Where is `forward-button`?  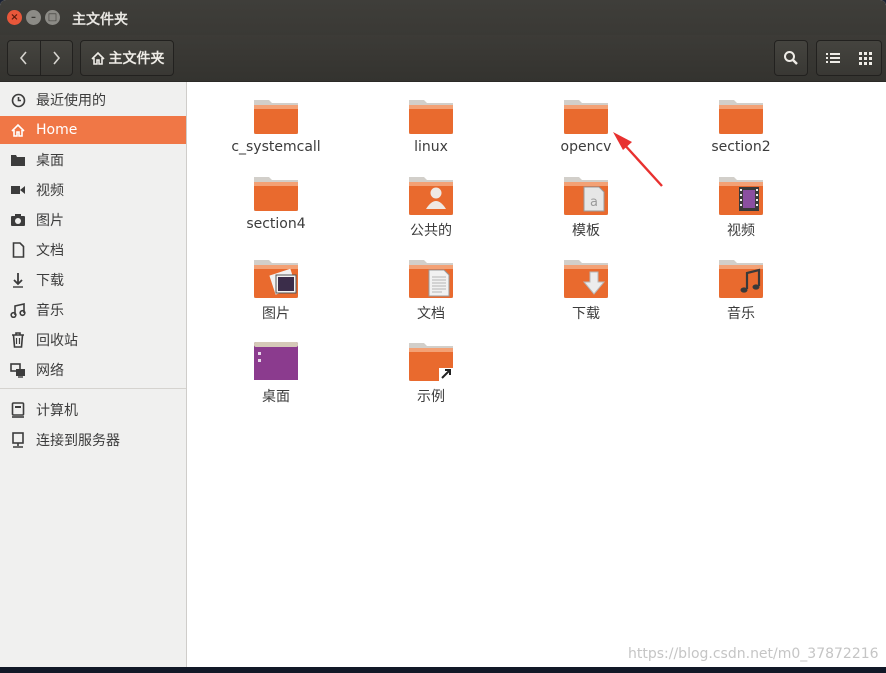 forward-button is located at coordinates (56, 58).